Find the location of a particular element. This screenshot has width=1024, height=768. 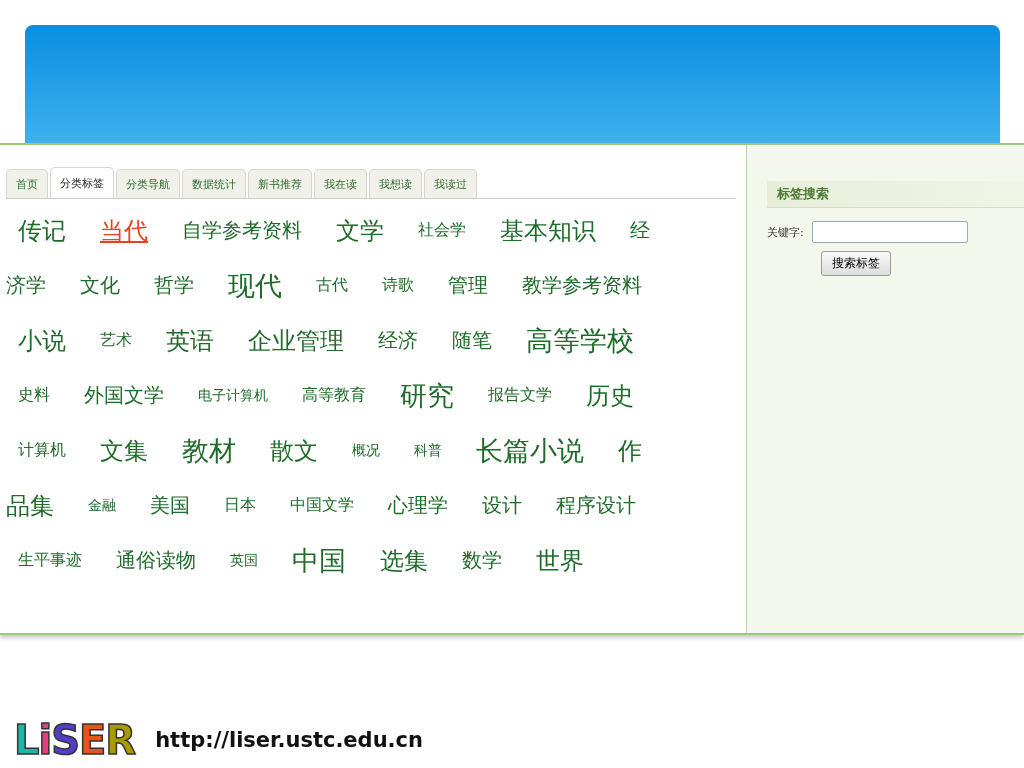

tab: 我读过 is located at coordinates (450, 183).